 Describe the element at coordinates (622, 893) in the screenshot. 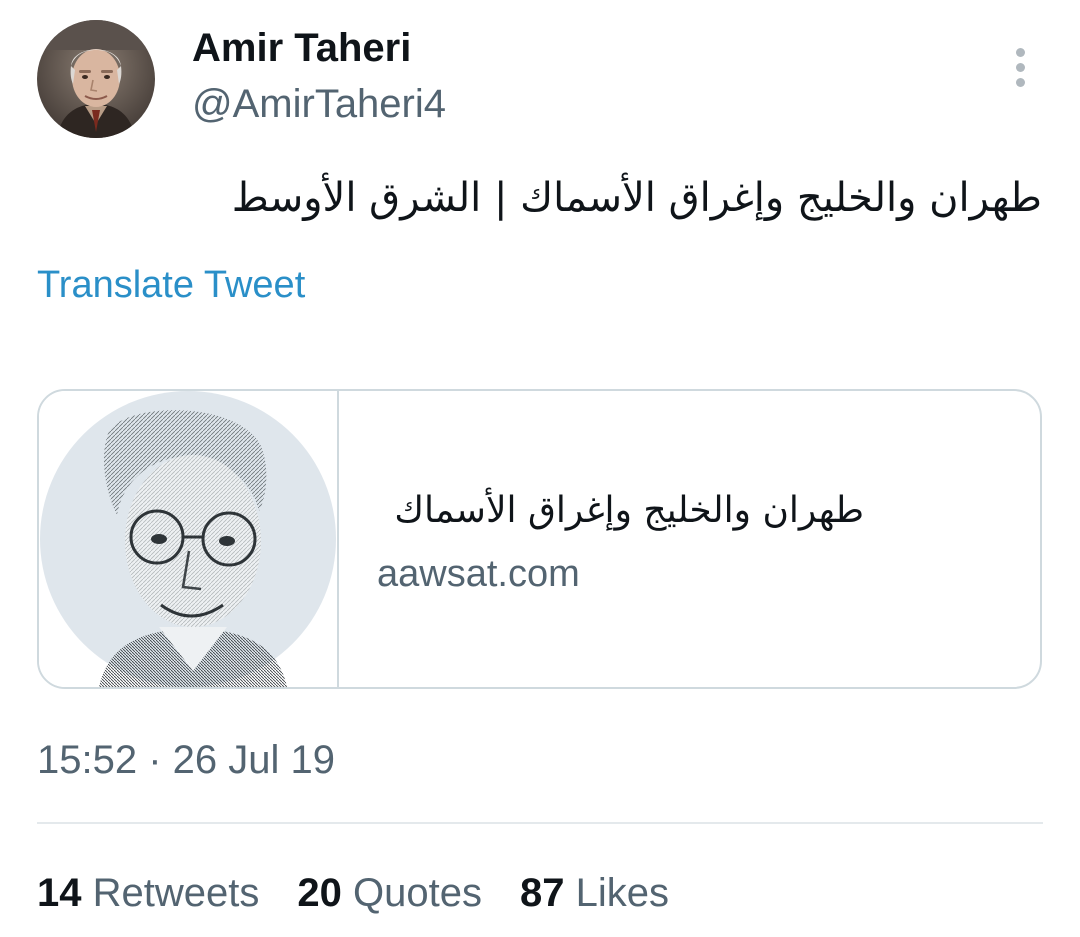

I see `likes-label: Likes` at that location.